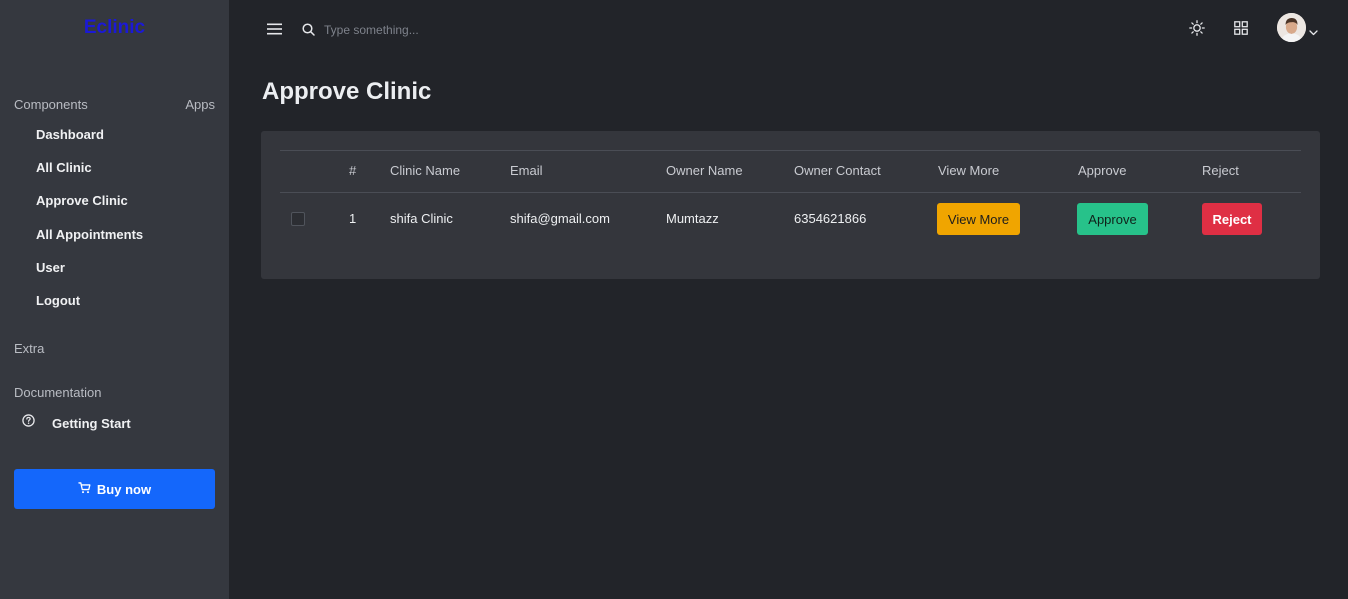 The width and height of the screenshot is (1348, 599). What do you see at coordinates (1291, 27) in the screenshot?
I see `avatar` at bounding box center [1291, 27].